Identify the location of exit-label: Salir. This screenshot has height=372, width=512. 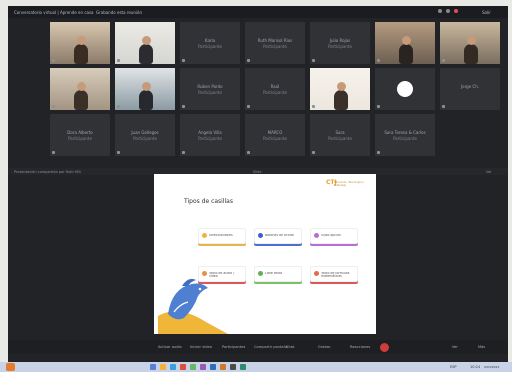
(486, 12).